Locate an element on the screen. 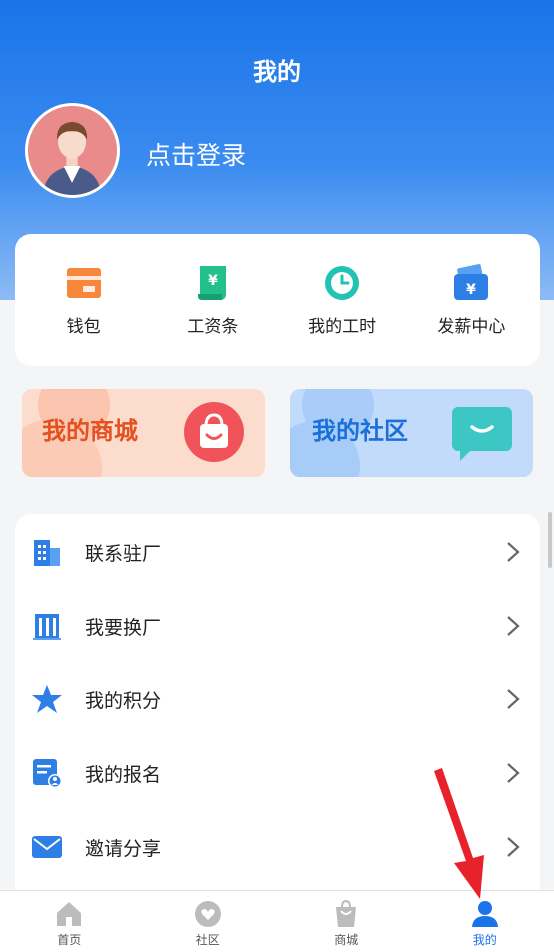  tab-label: 我的 is located at coordinates (484, 940).